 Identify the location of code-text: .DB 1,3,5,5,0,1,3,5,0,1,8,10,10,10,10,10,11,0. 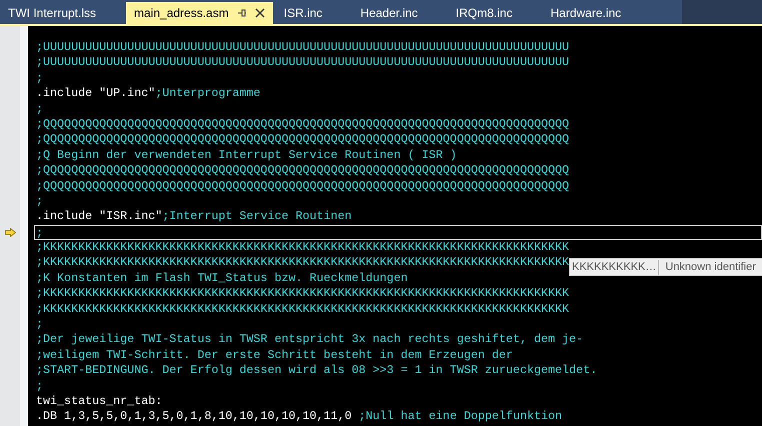
(194, 416).